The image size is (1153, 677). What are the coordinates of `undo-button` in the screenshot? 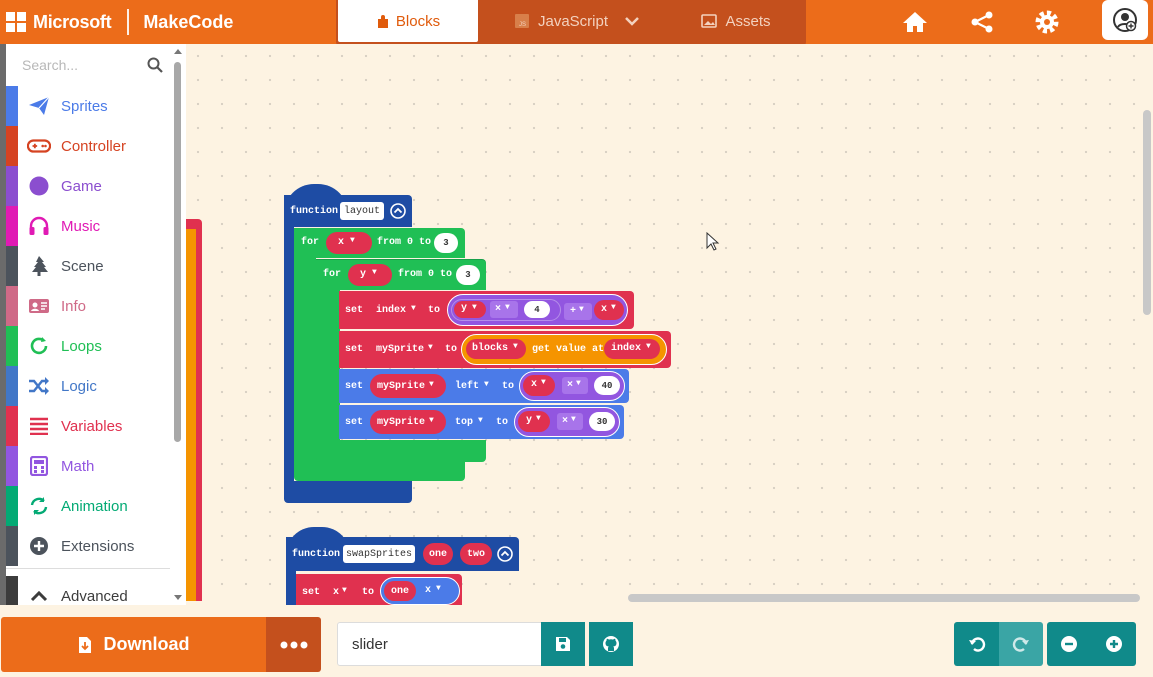 It's located at (976, 644).